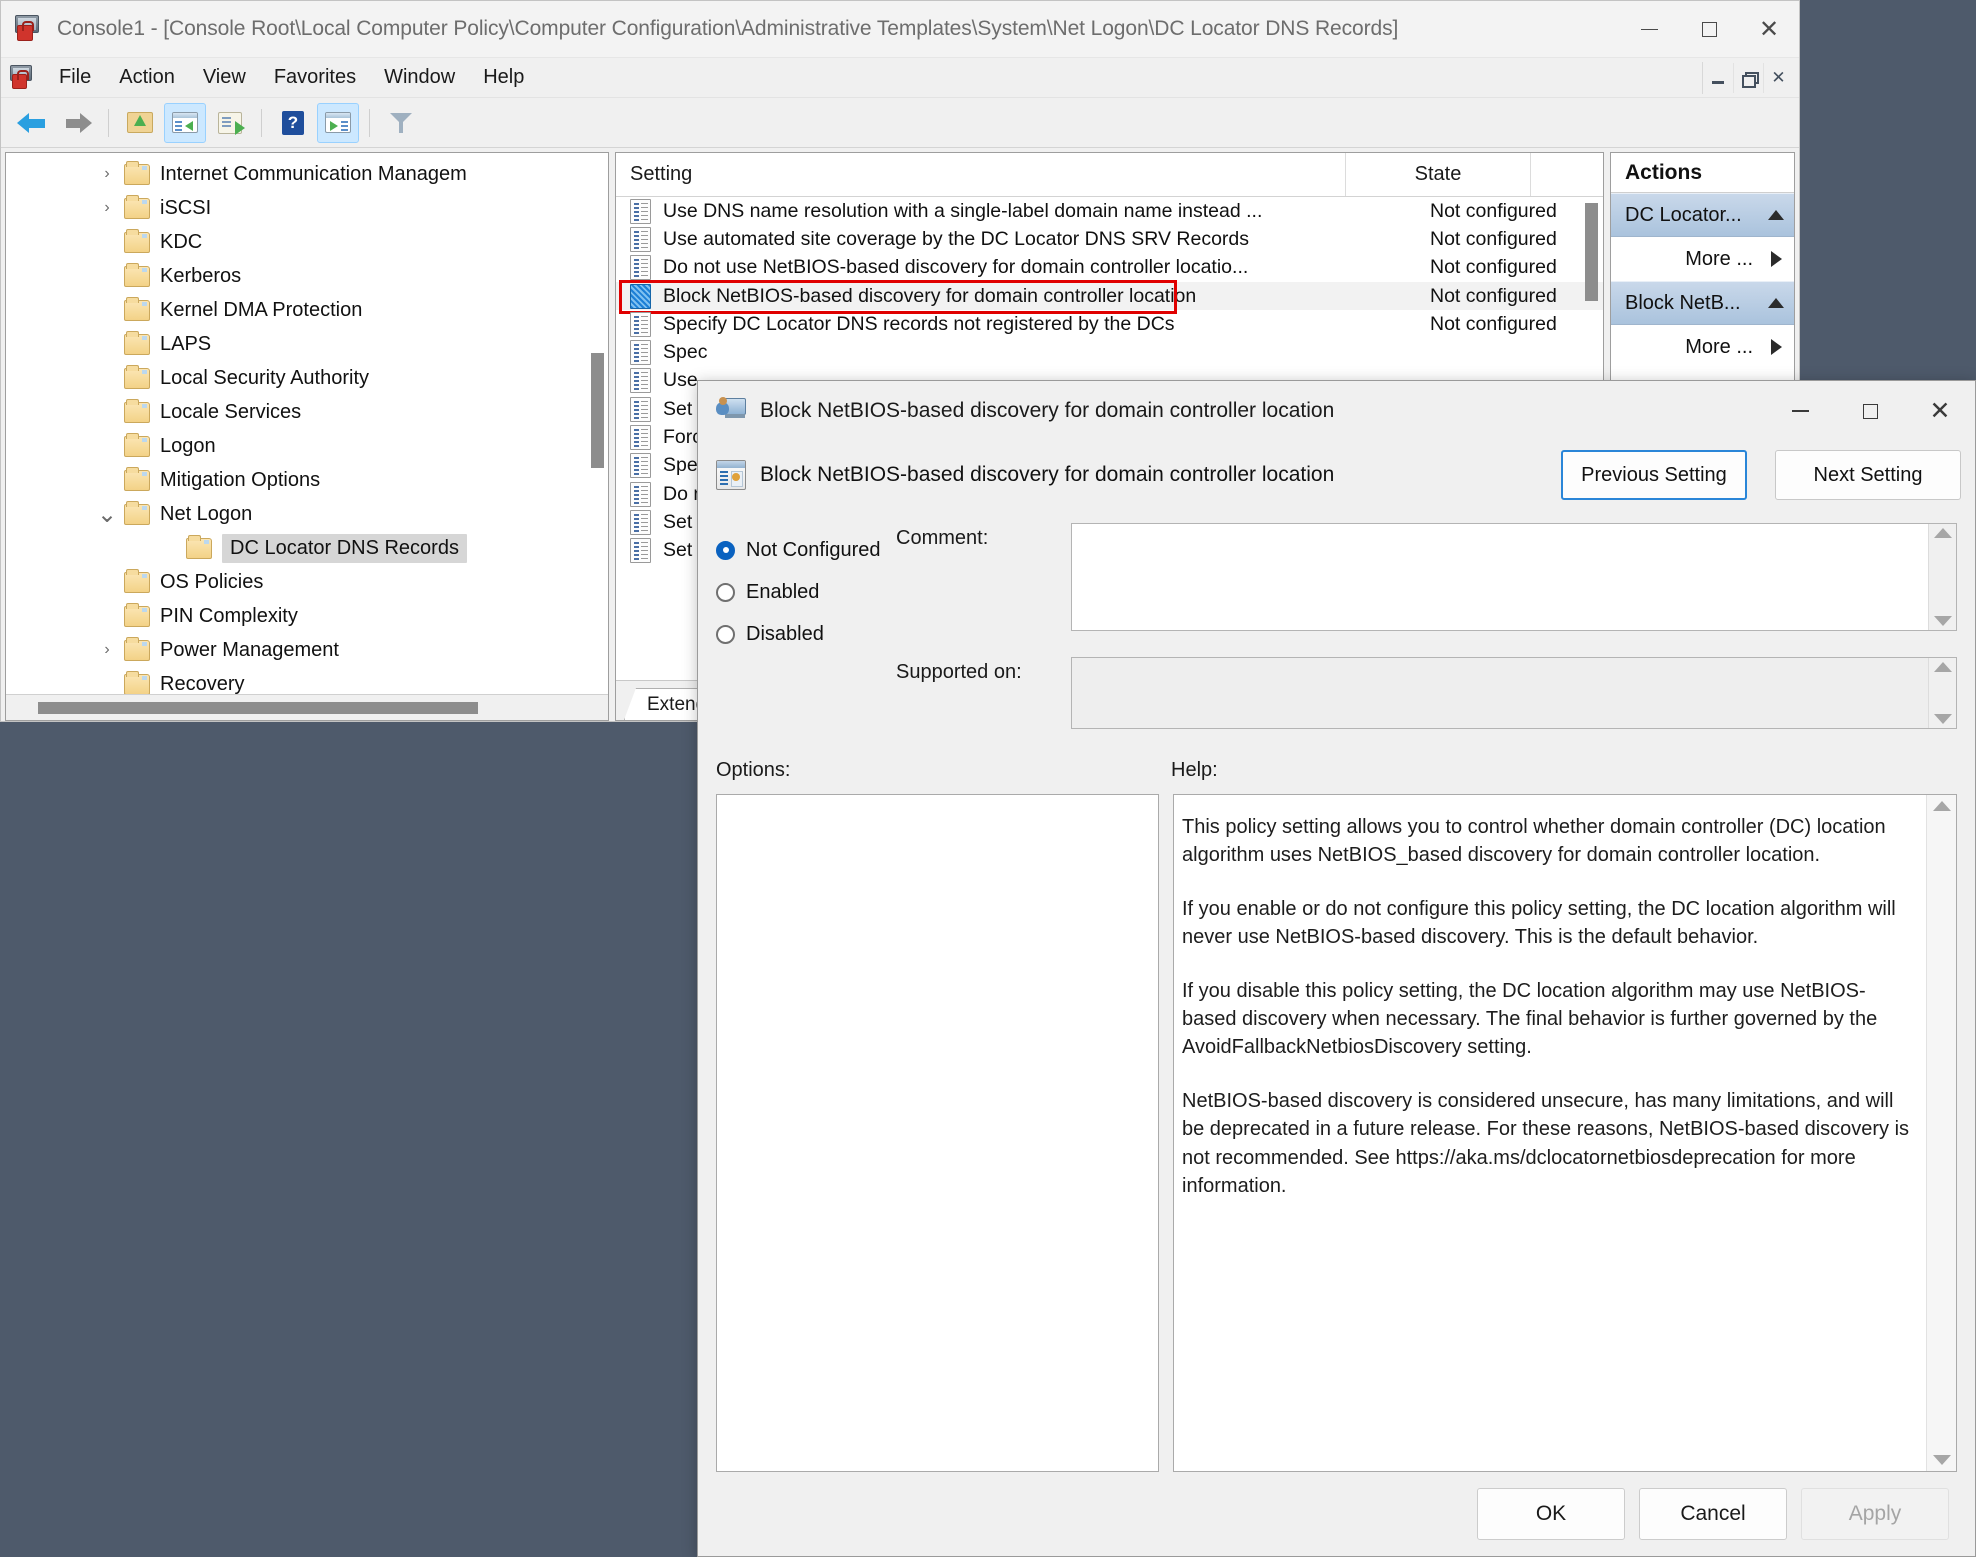  What do you see at coordinates (1778, 78) in the screenshot?
I see `mdi-close-button: ✕` at bounding box center [1778, 78].